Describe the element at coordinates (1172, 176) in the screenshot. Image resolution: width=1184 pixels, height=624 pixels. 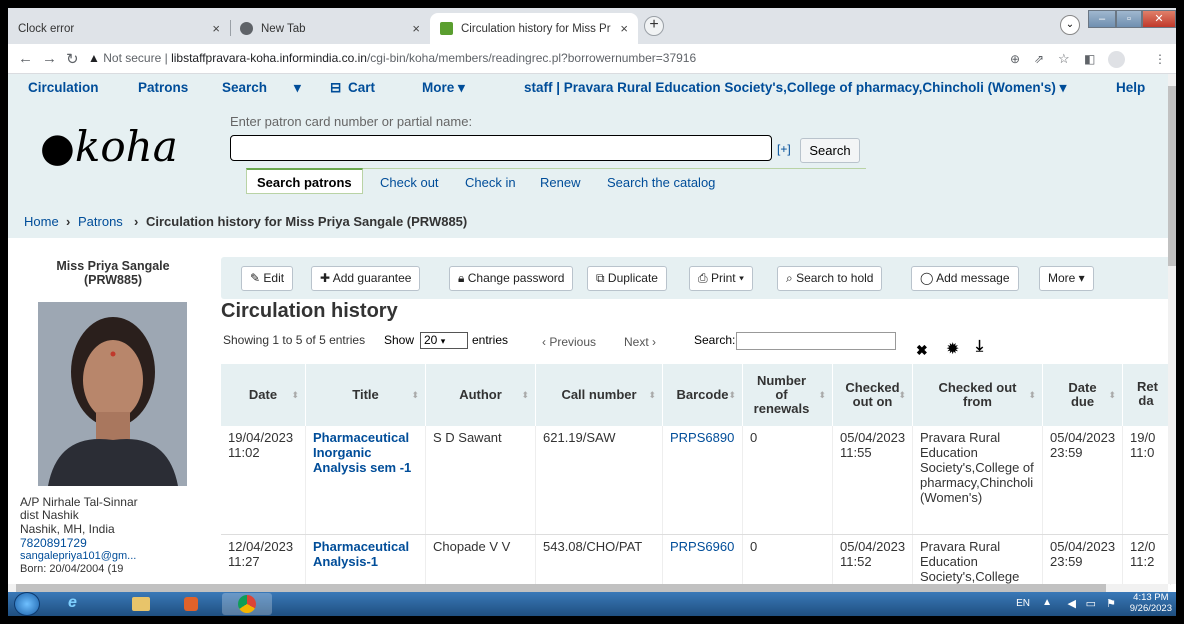
I see `vertical-scrollbar-thumb` at that location.